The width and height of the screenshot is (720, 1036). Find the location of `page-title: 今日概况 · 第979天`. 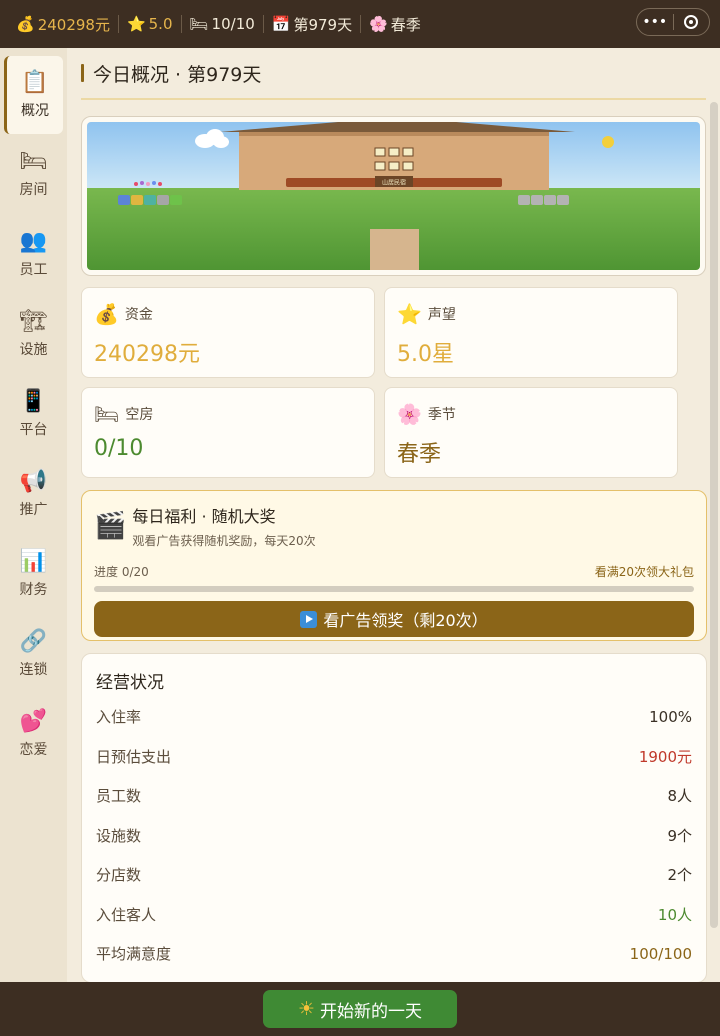

page-title: 今日概况 · 第979天 is located at coordinates (393, 74).